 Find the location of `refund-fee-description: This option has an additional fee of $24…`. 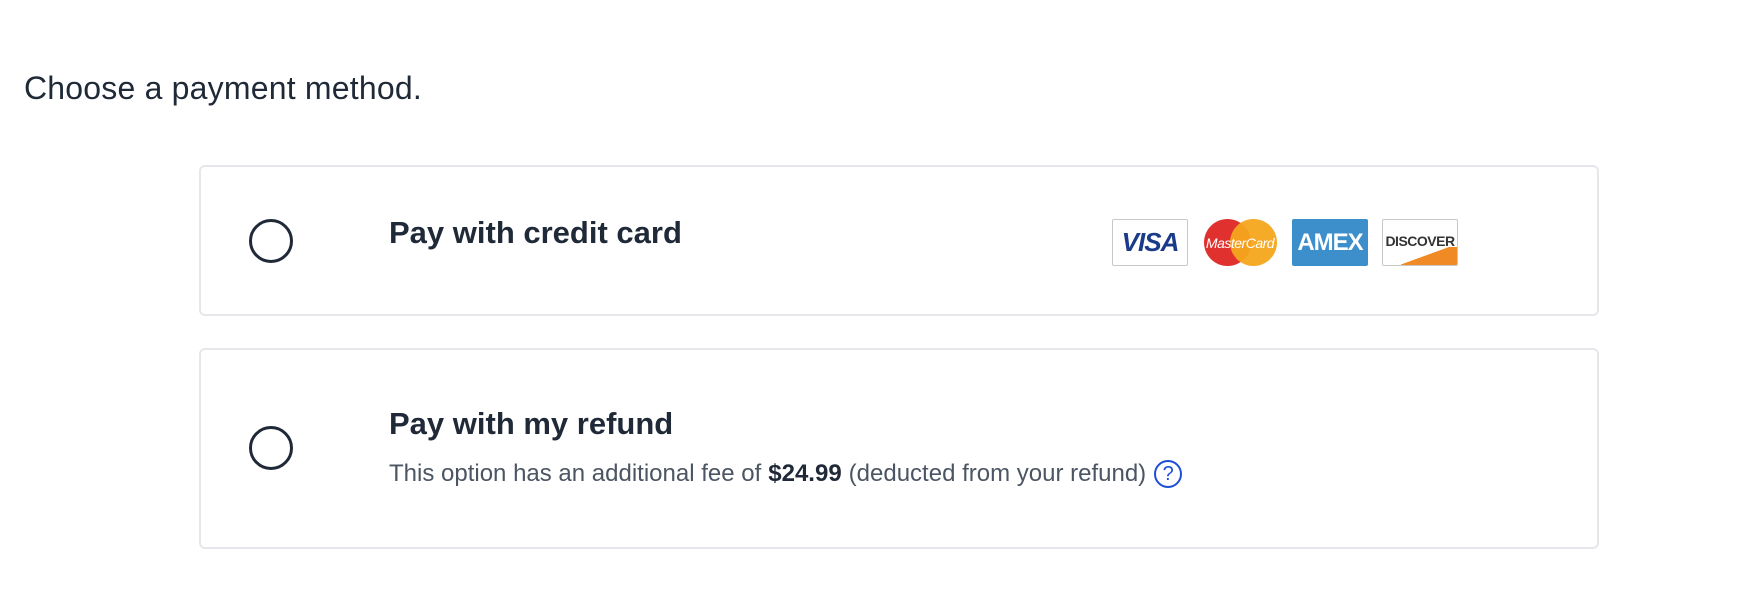

refund-fee-description: This option has an additional fee of $24… is located at coordinates (786, 474).